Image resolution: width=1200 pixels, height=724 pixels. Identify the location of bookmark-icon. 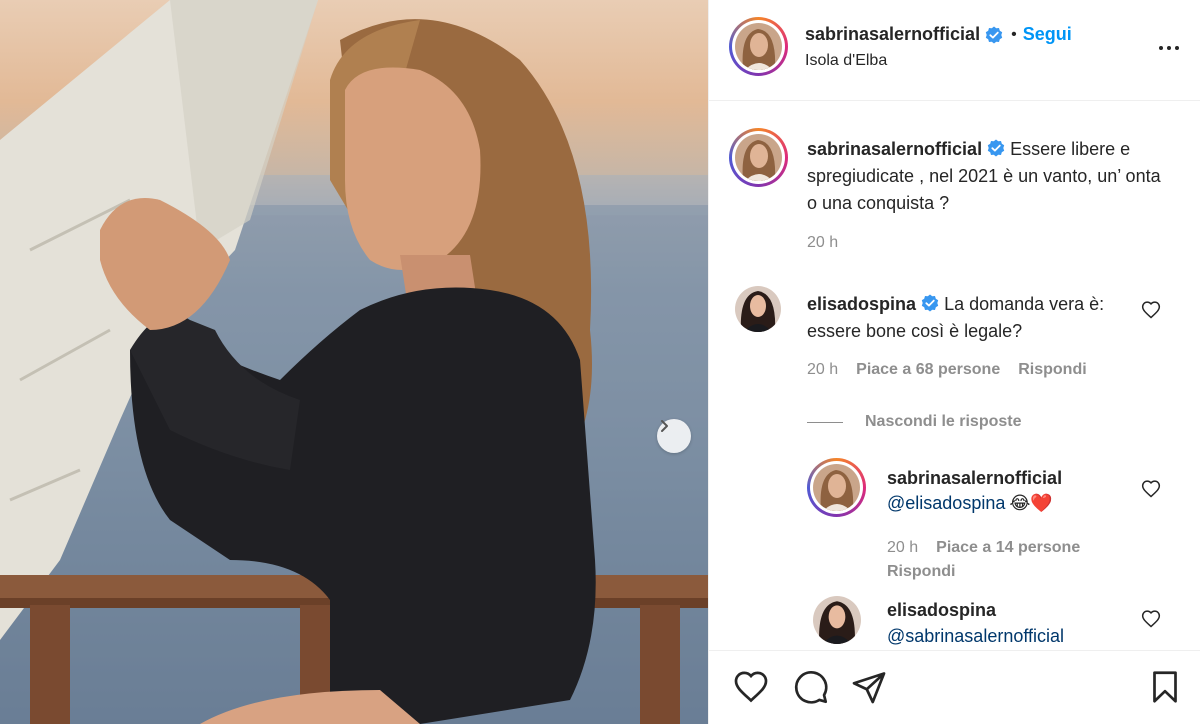
(1165, 687).